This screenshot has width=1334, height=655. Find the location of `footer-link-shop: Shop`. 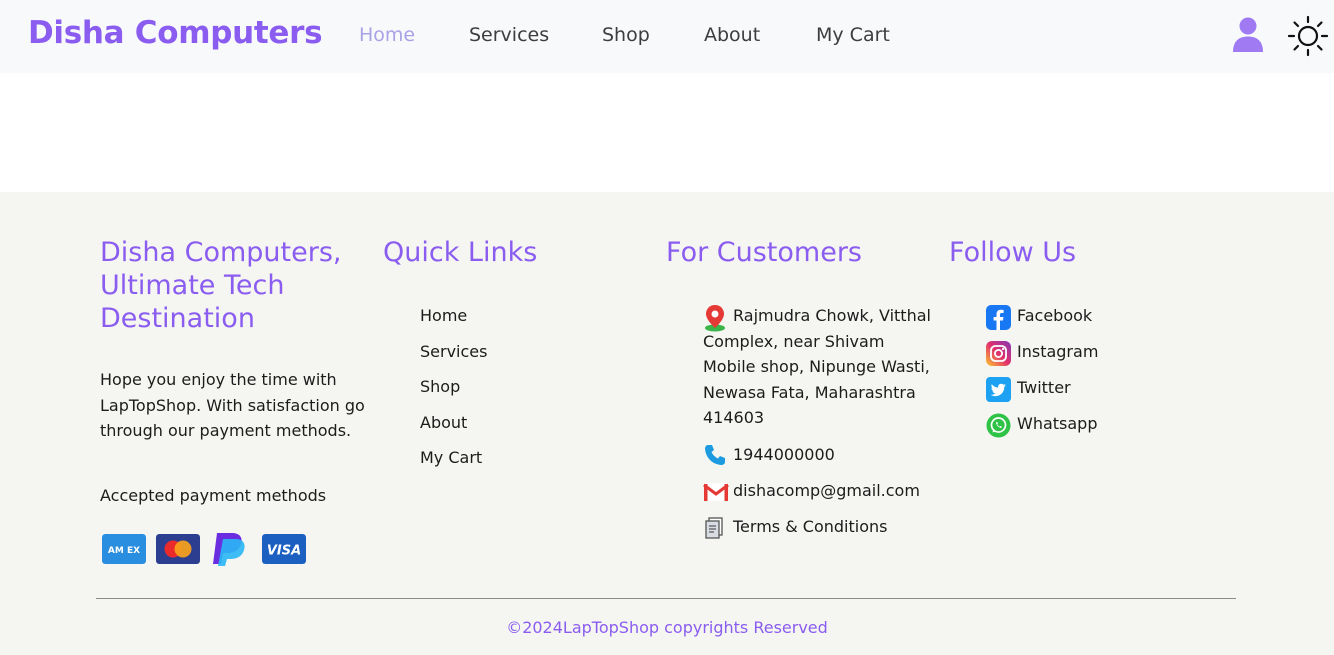

footer-link-shop: Shop is located at coordinates (440, 386).